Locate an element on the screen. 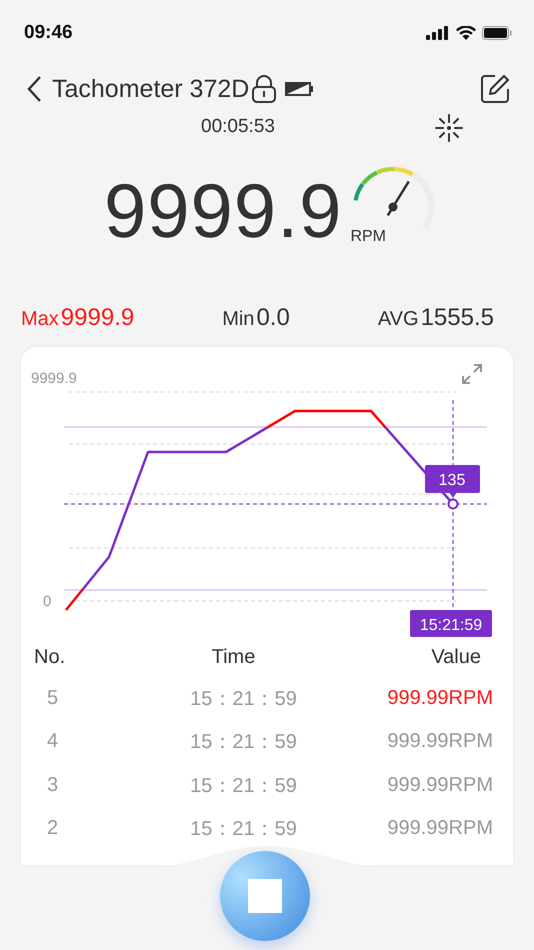 This screenshot has height=950, width=534. stat-value: 9999.9 is located at coordinates (97, 318).